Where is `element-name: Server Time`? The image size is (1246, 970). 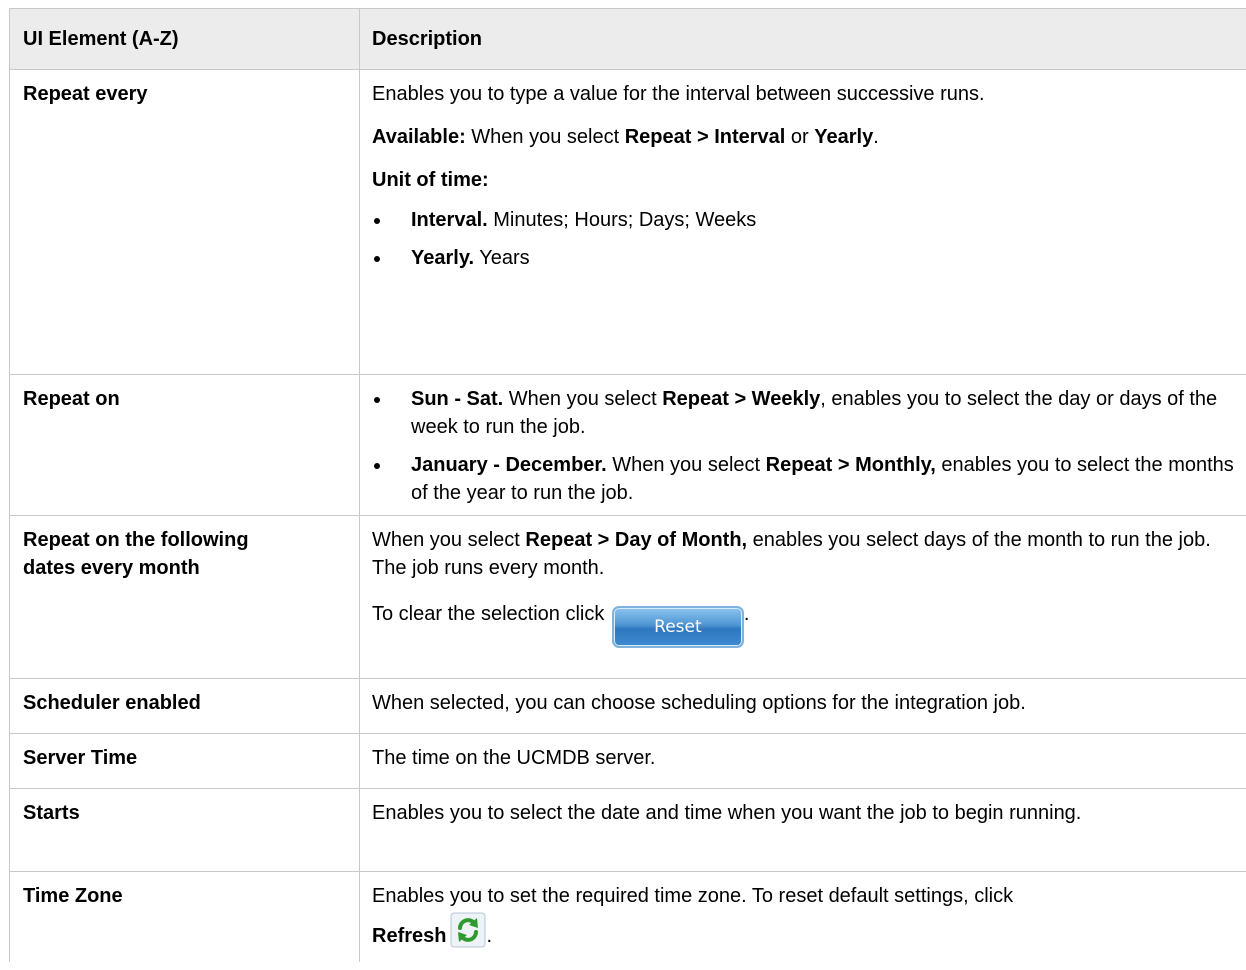
element-name: Server Time is located at coordinates (184, 761).